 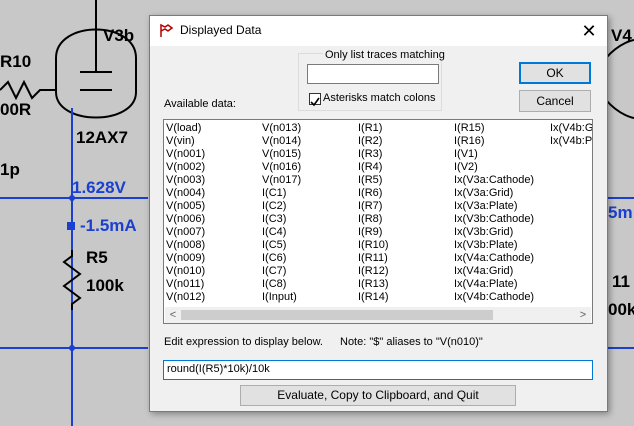 I want to click on cancel-button: Cancel, so click(x=555, y=101).